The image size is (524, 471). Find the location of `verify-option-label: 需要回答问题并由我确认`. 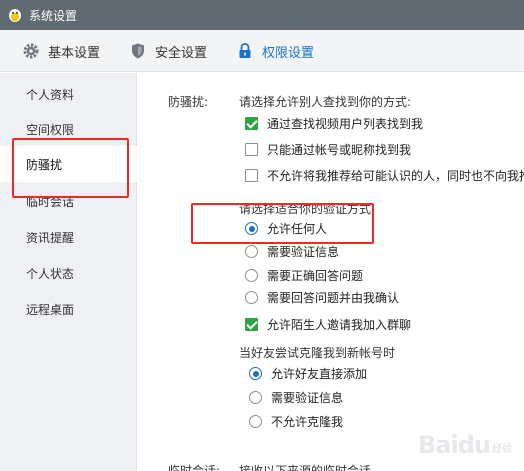

verify-option-label: 需要回答问题并由我确认 is located at coordinates (333, 298).